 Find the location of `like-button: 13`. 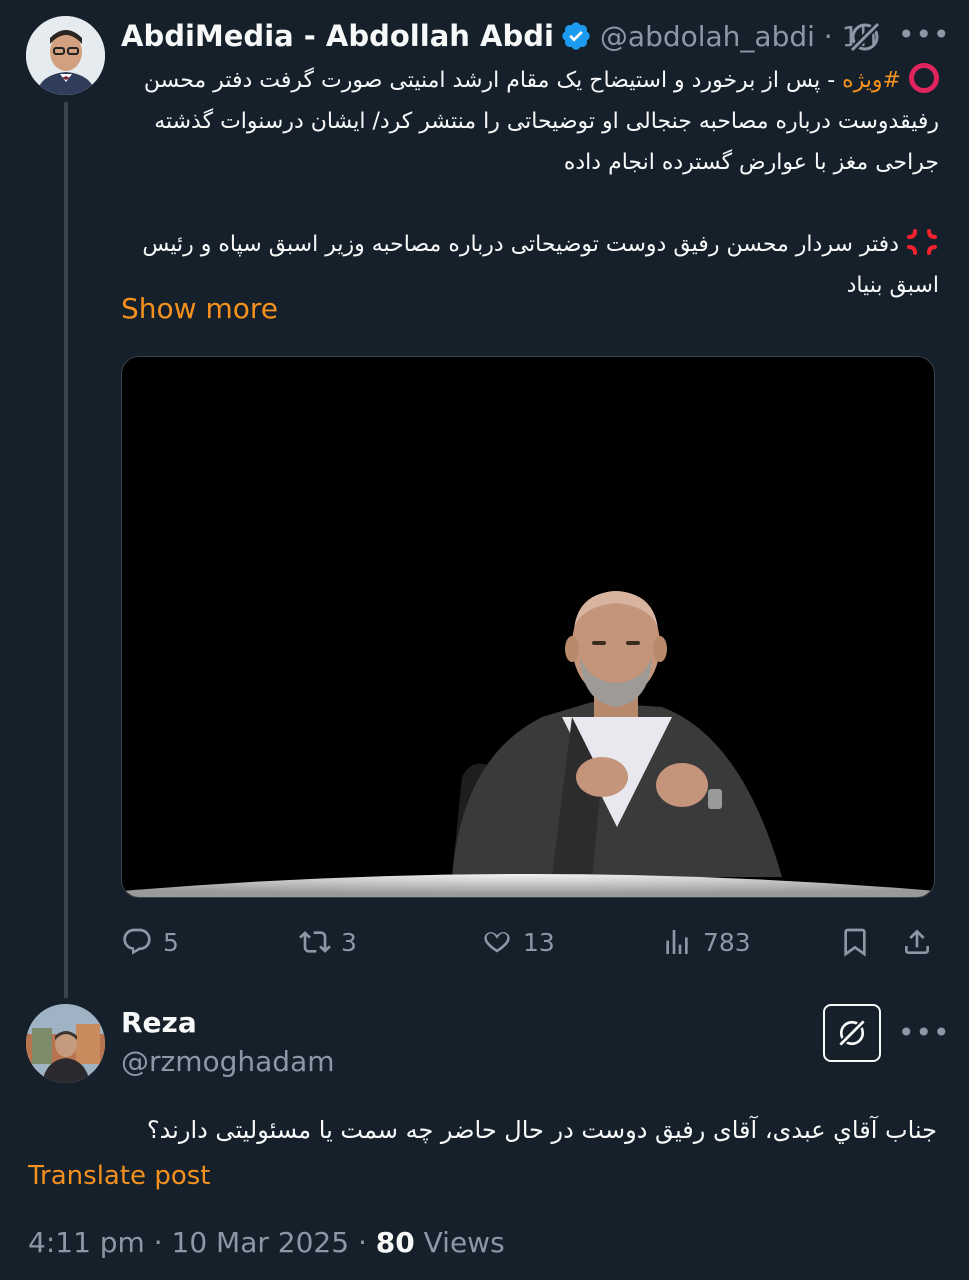

like-button: 13 is located at coordinates (518, 942).